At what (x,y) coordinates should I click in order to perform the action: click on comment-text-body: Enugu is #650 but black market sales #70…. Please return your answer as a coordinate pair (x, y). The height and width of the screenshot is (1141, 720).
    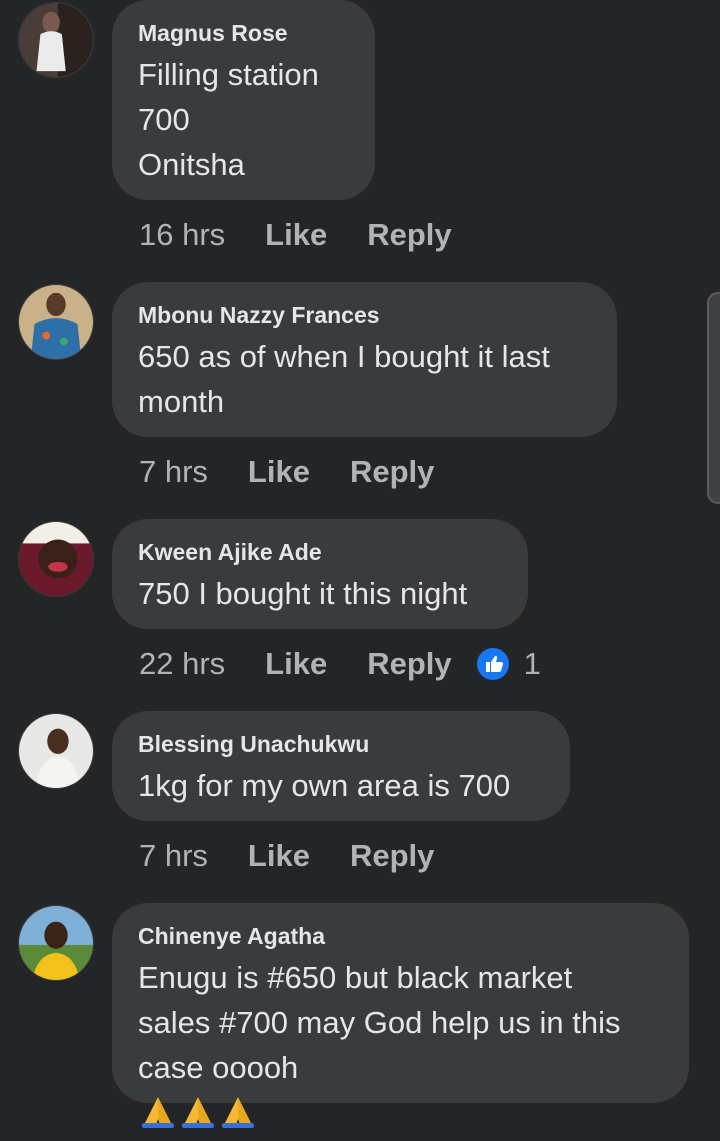
    Looking at the image, I should click on (379, 1022).